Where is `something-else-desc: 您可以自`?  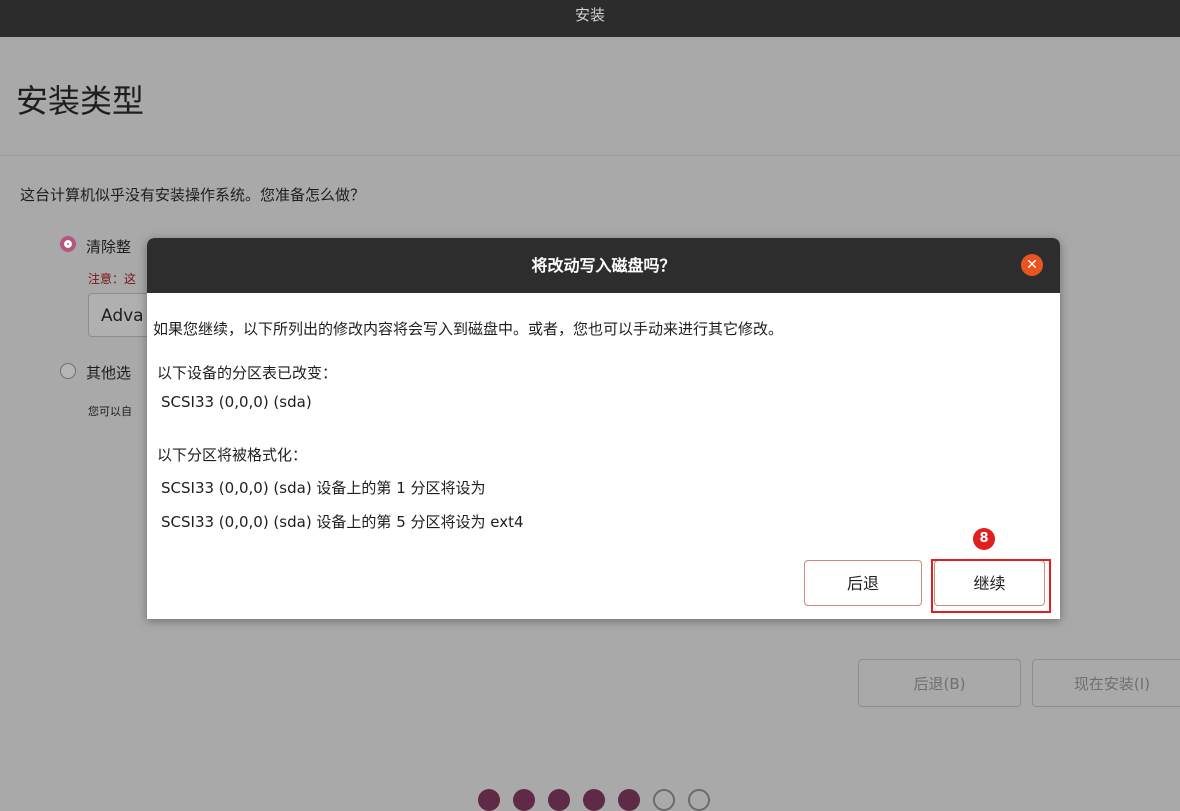 something-else-desc: 您可以自 is located at coordinates (110, 411).